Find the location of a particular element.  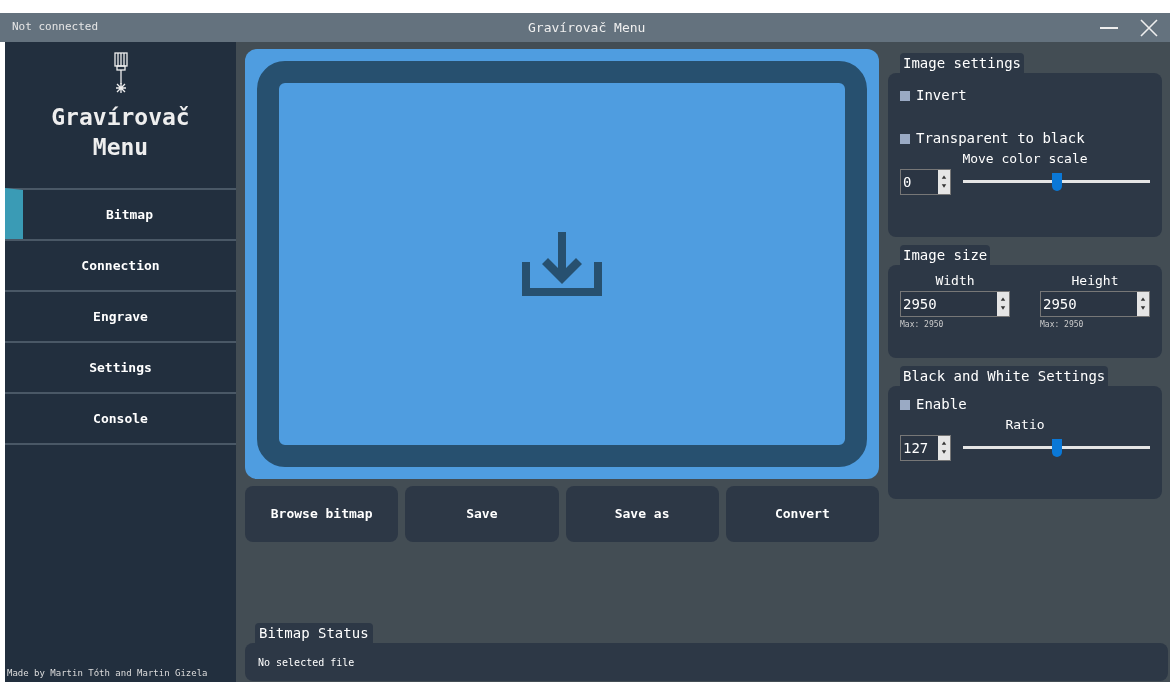

group-title: Bitmap Status is located at coordinates (314, 633).